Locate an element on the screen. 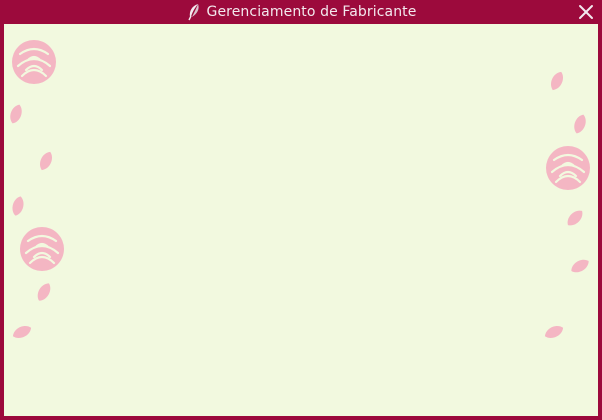  close-icon is located at coordinates (586, 12).